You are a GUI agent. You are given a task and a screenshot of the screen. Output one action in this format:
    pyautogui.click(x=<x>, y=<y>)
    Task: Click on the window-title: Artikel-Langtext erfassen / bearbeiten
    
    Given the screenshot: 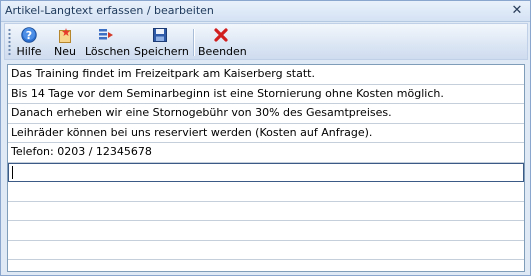 What is the action you would take?
    pyautogui.click(x=109, y=10)
    